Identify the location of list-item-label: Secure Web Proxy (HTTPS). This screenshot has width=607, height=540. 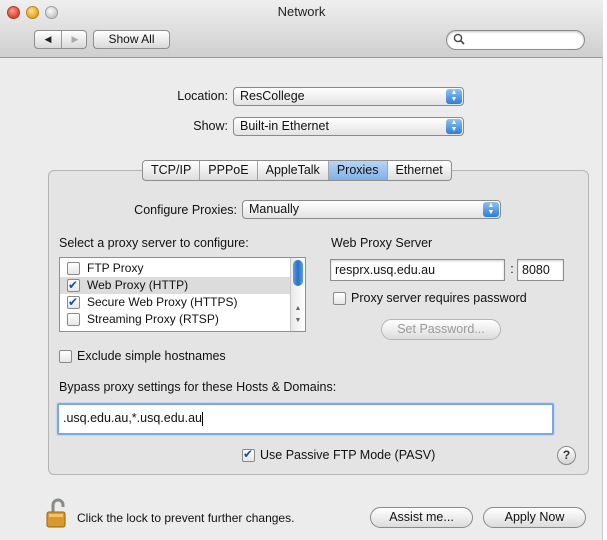
(162, 302).